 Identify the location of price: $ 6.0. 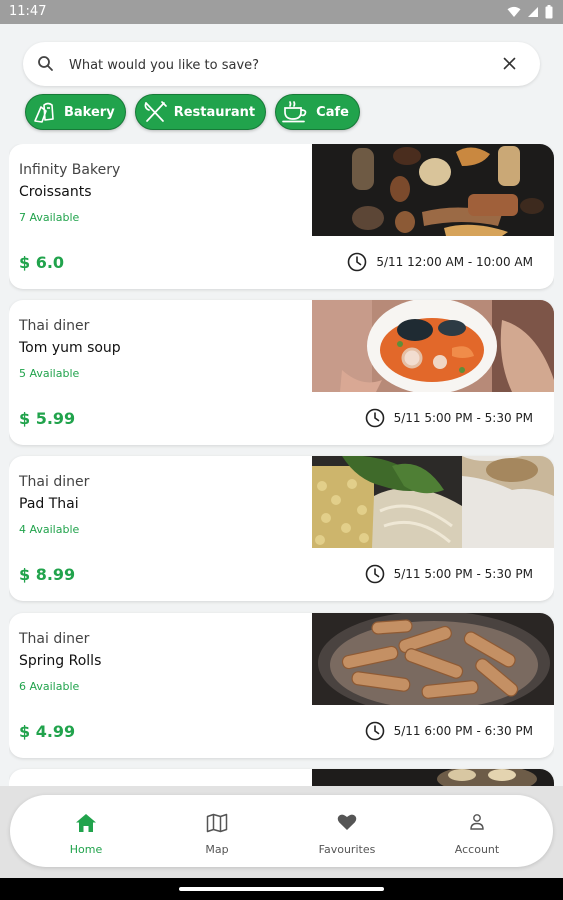
(42, 262).